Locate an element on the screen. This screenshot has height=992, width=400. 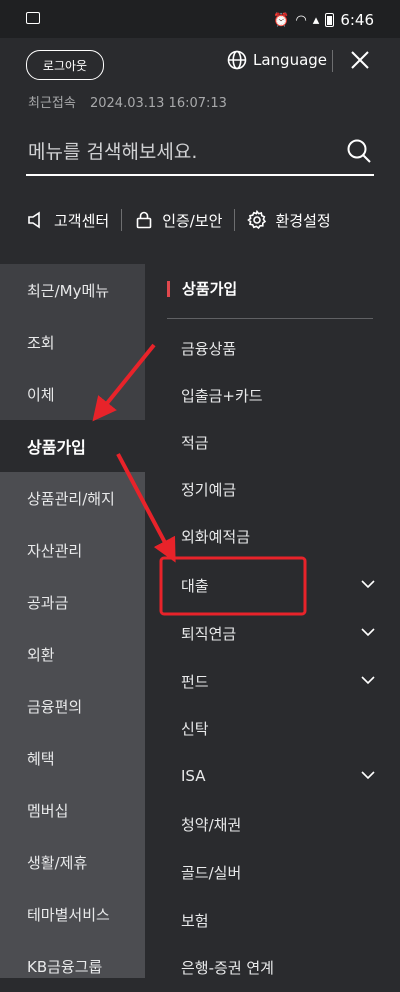
settings-button: 환경설정 is located at coordinates (289, 220).